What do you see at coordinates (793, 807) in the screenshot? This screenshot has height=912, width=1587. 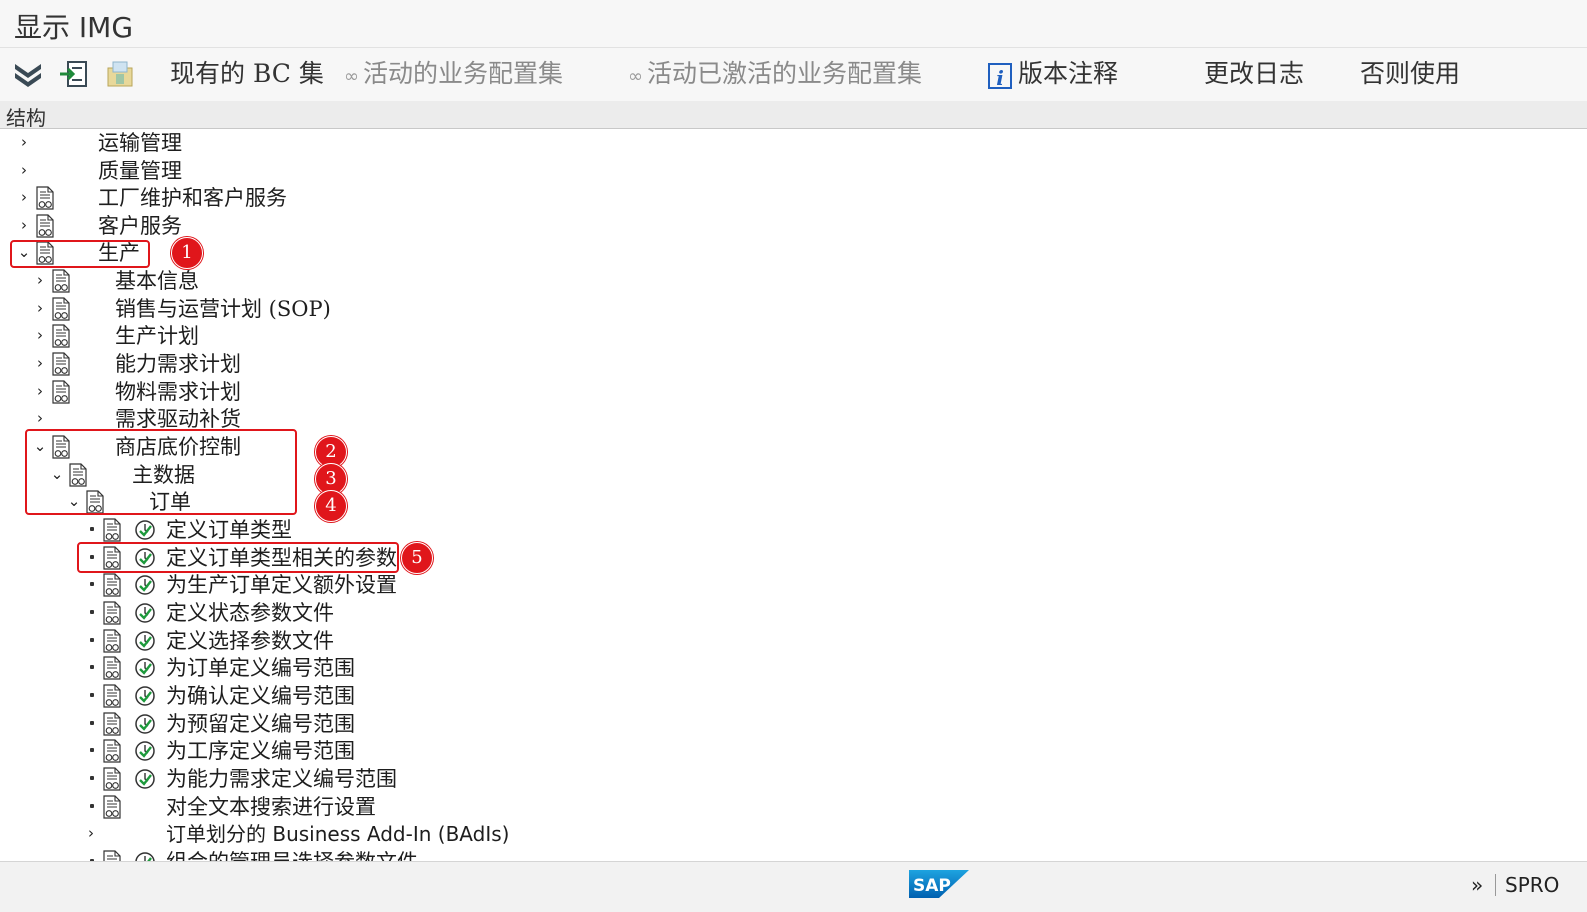 I see `tree-leaf: 对全文本搜索进行设置` at bounding box center [793, 807].